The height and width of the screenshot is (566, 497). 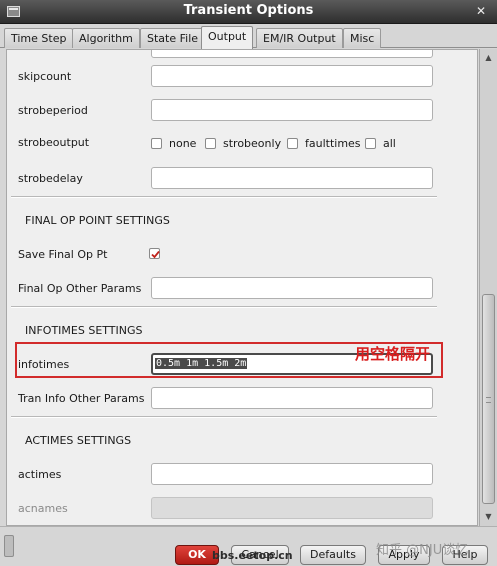 I want to click on strobeperiod-input, so click(x=292, y=110).